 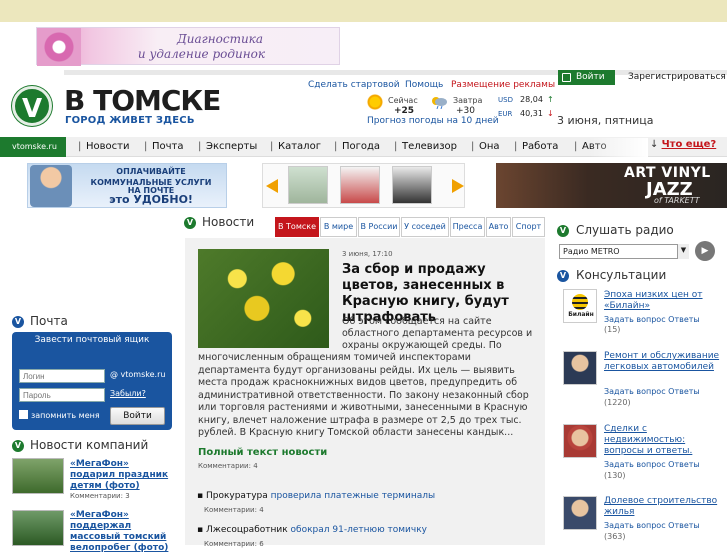 What do you see at coordinates (353, 496) in the screenshot?
I see `small-news-link: проверила платежные терминалы` at bounding box center [353, 496].